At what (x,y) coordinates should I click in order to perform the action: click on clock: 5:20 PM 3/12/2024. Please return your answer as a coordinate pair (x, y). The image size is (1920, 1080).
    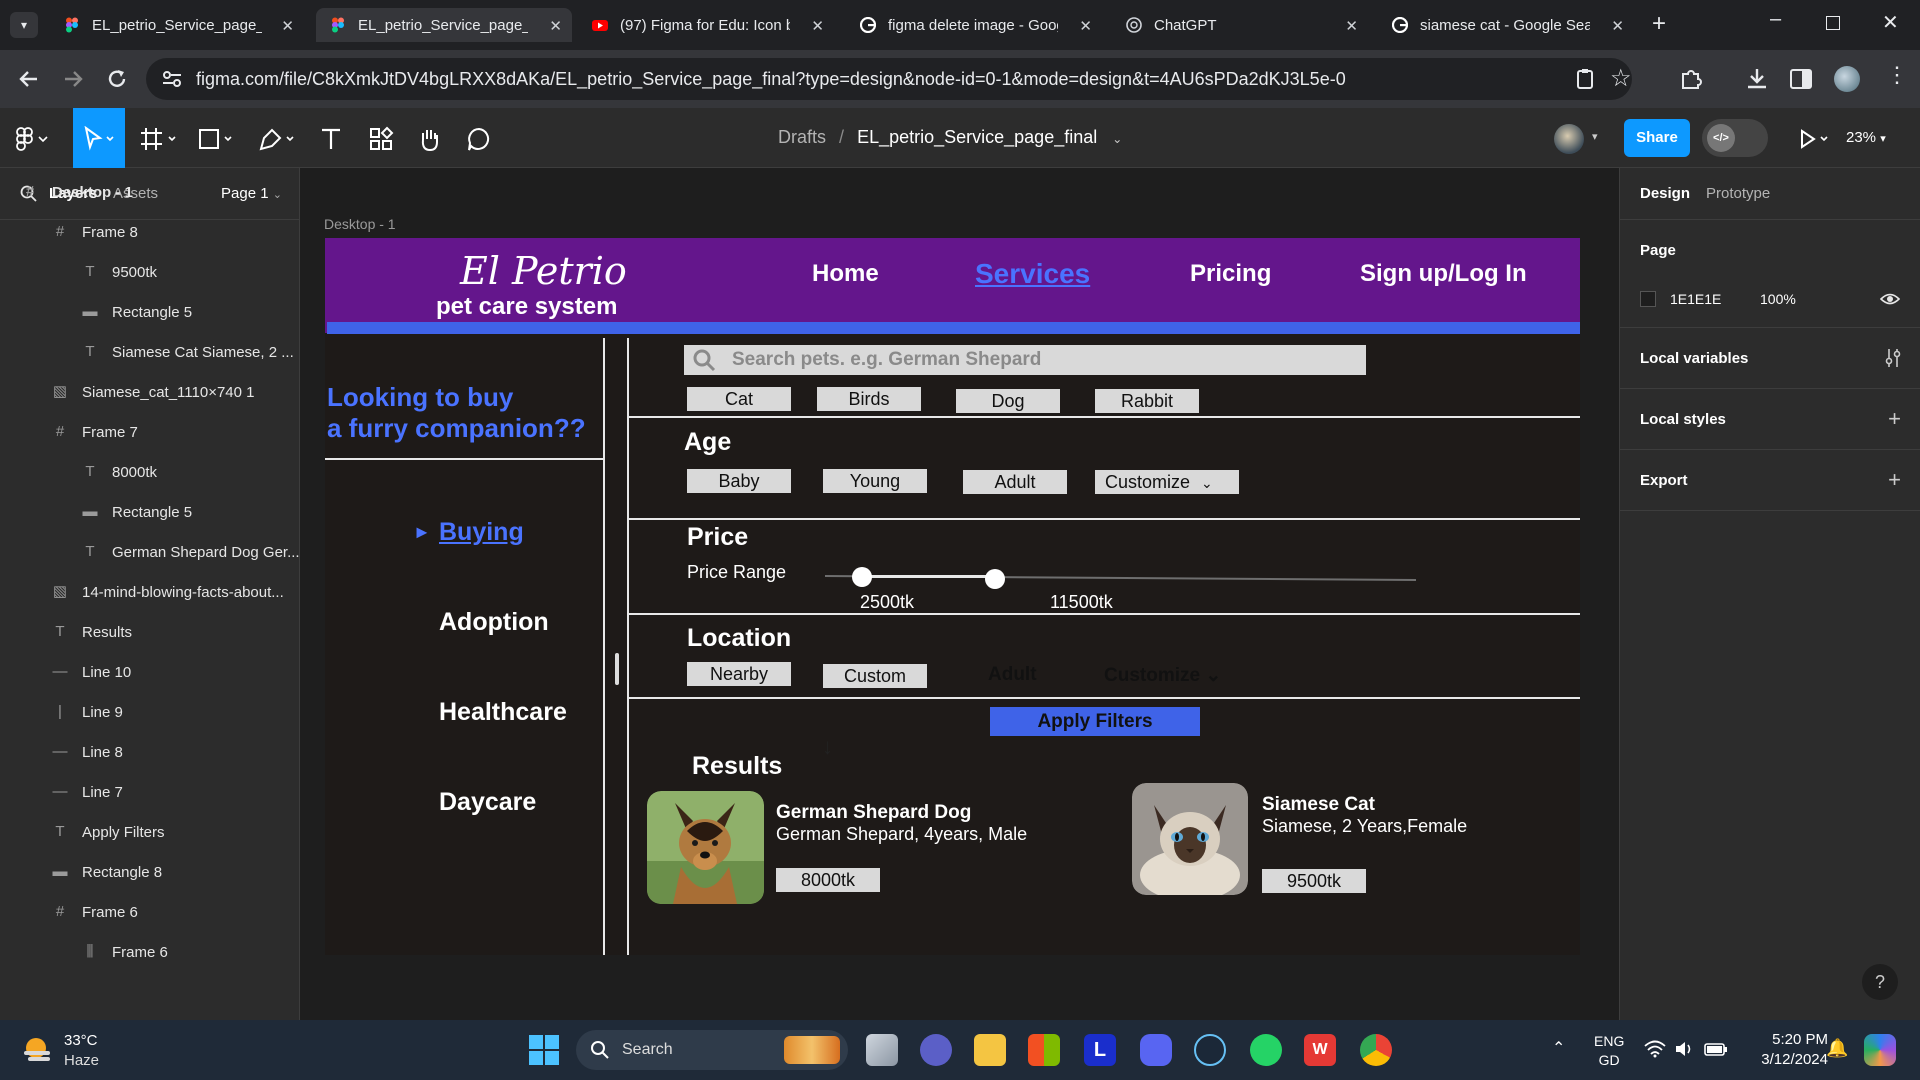
    Looking at the image, I should click on (1786, 1050).